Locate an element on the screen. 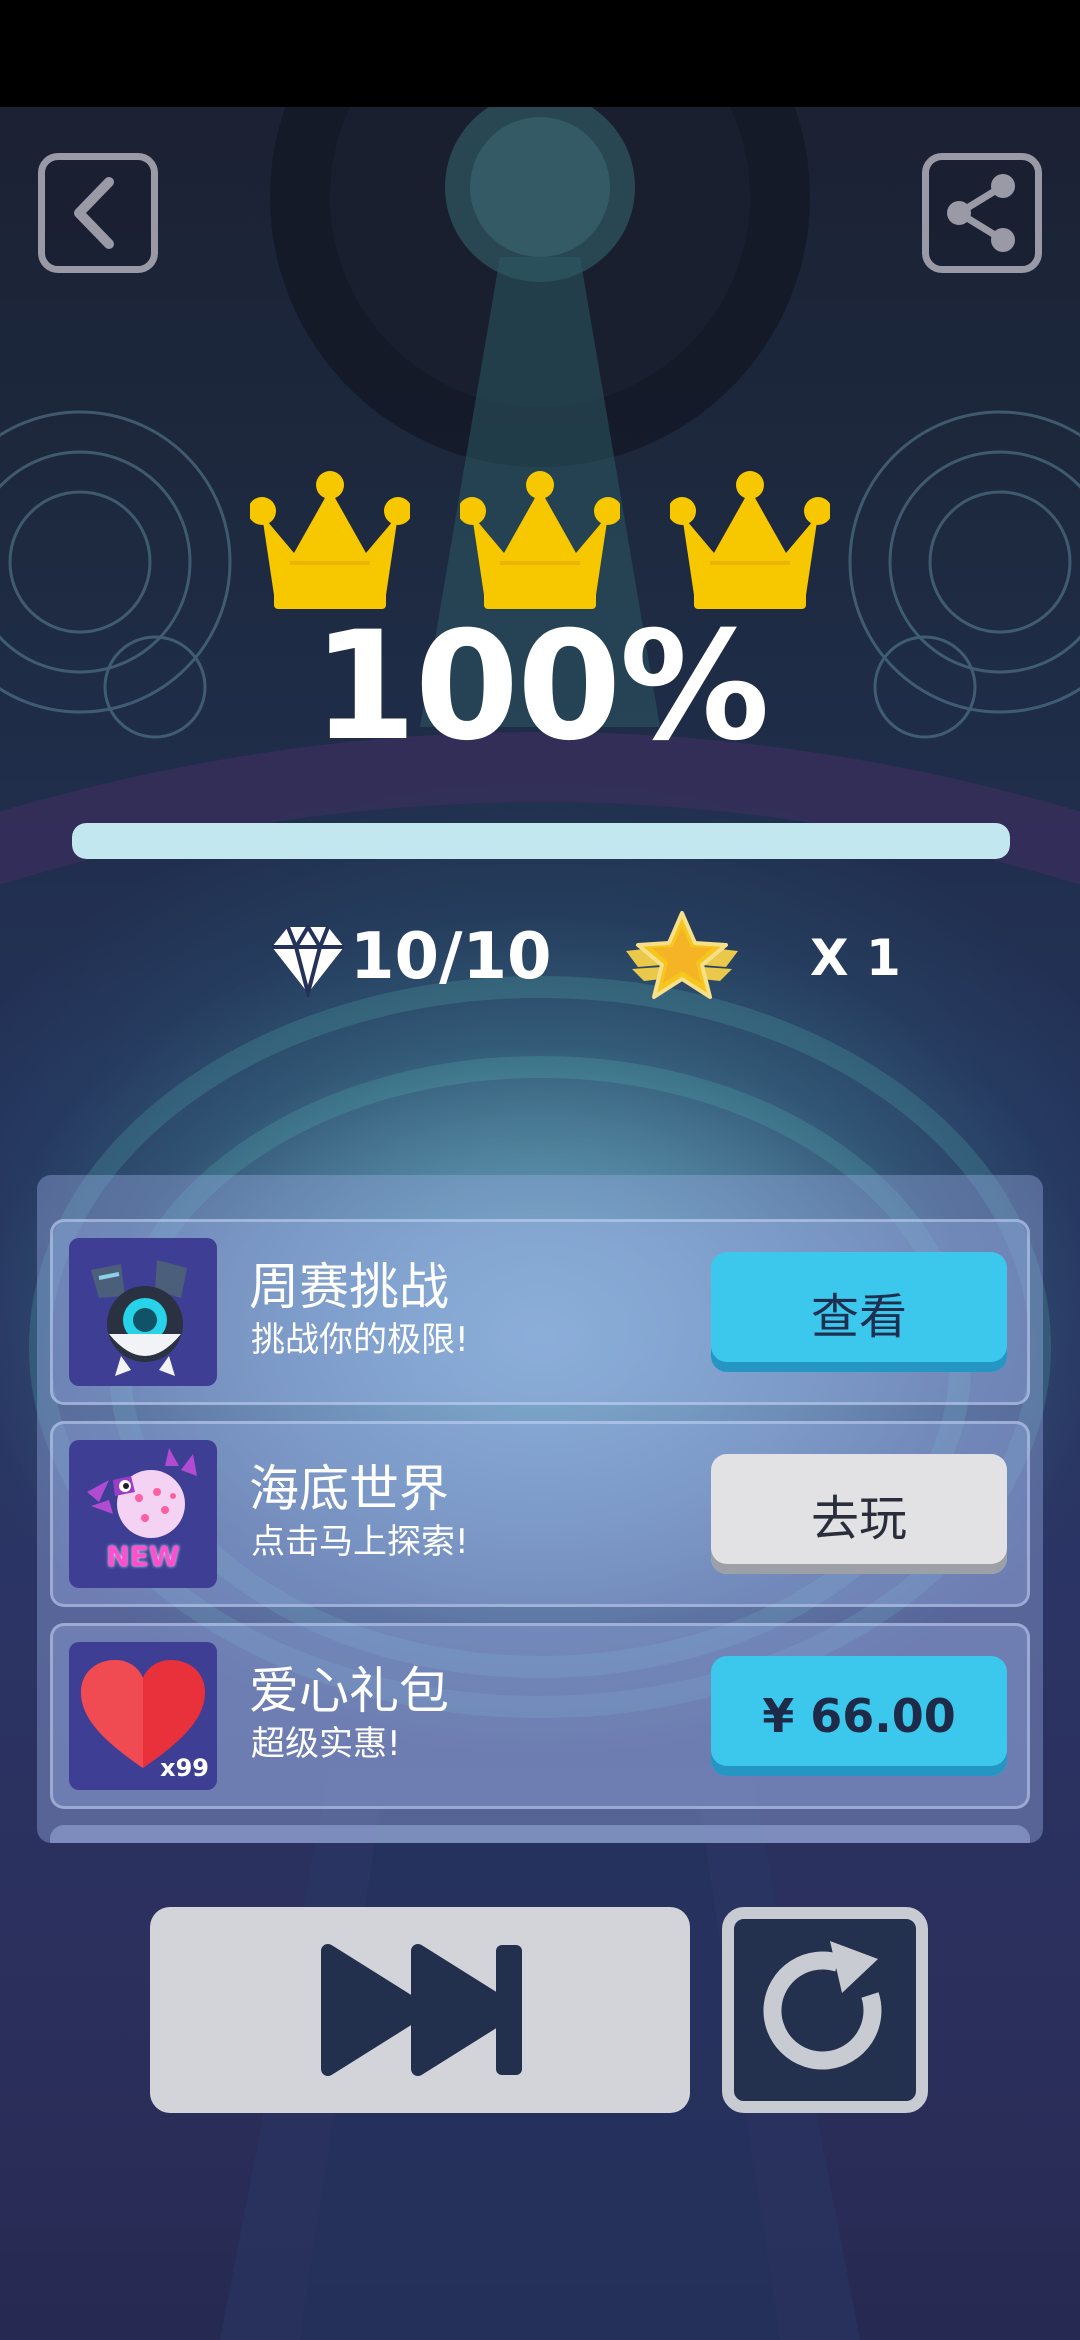 The width and height of the screenshot is (1080, 2340). back-button is located at coordinates (98, 213).